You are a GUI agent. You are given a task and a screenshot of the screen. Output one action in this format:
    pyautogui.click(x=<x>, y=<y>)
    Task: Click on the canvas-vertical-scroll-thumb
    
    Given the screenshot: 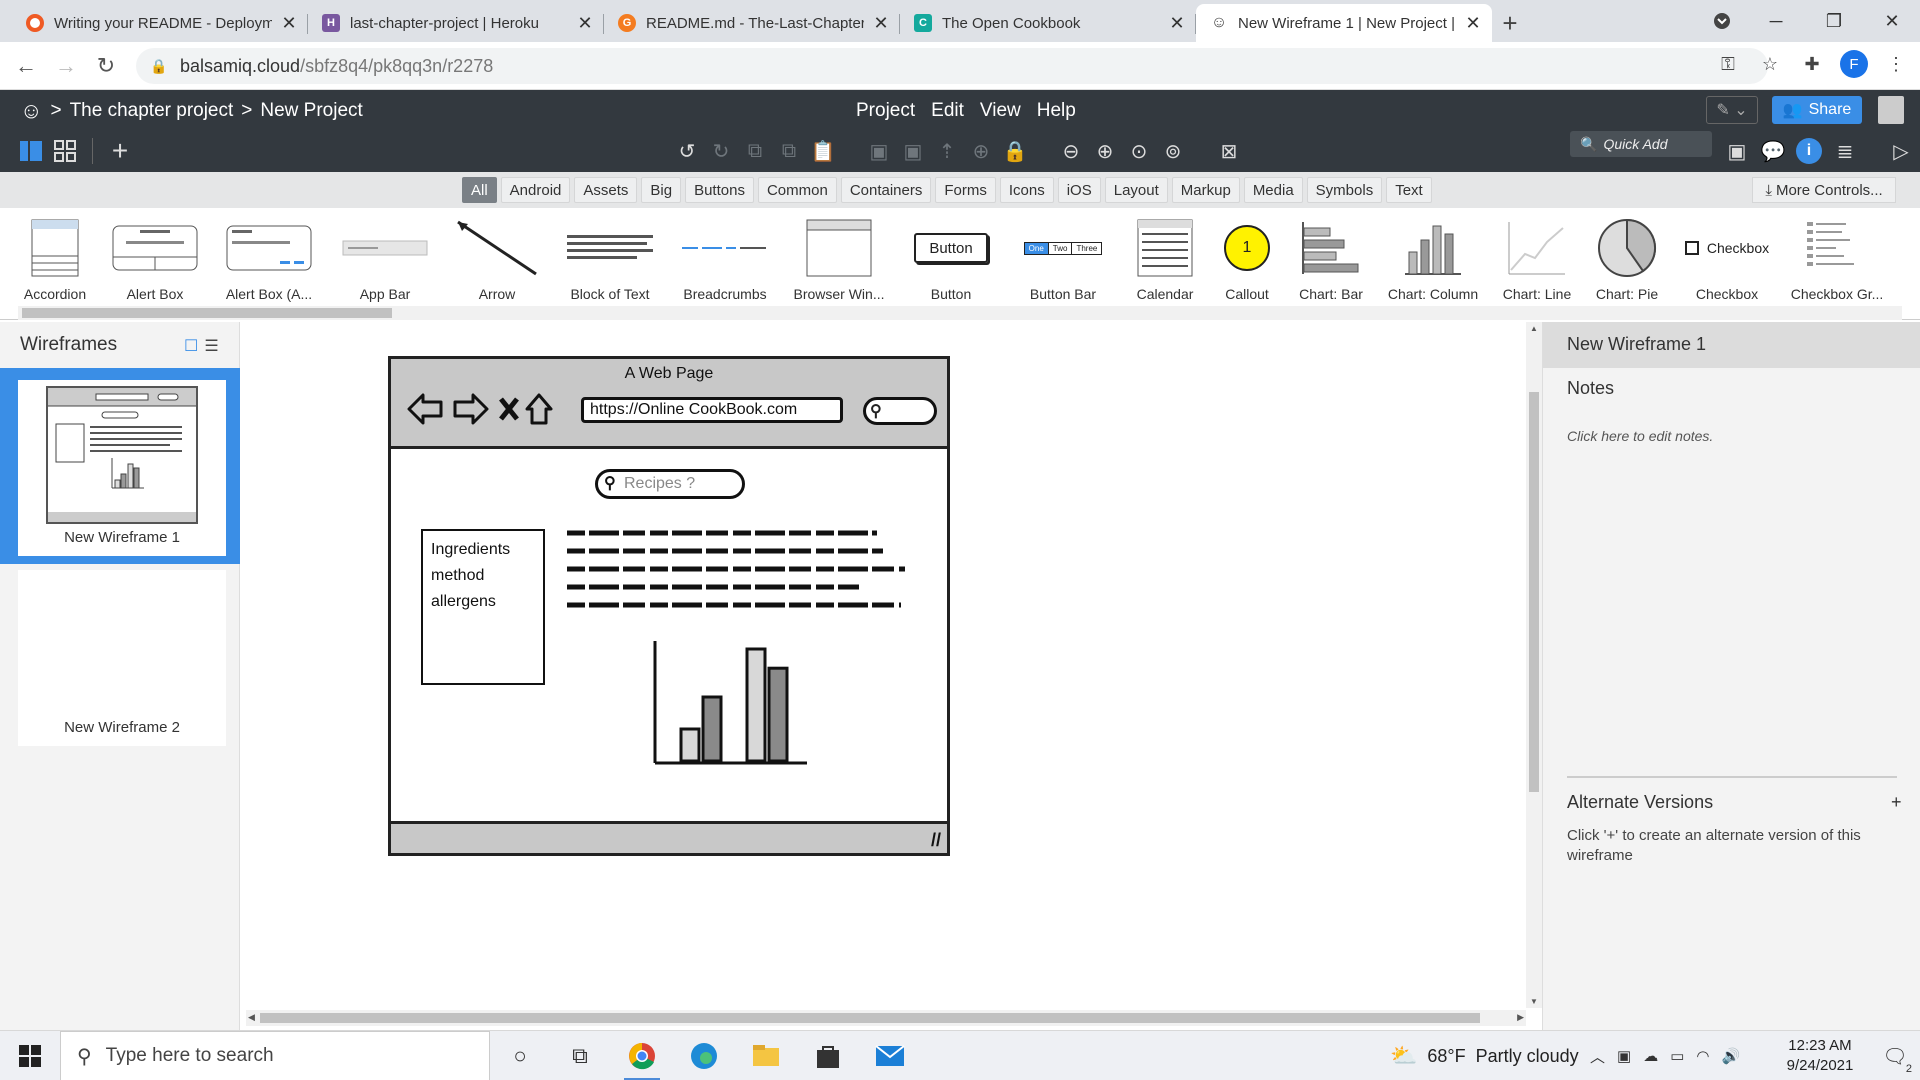 What is the action you would take?
    pyautogui.click(x=1534, y=592)
    